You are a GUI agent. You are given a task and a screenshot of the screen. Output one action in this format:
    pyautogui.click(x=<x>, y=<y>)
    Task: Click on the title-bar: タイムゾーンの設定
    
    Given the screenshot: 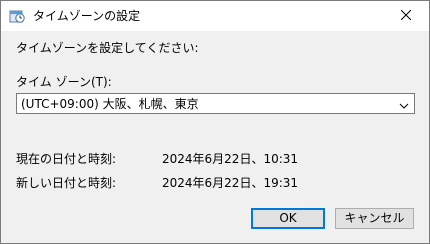 What is the action you would take?
    pyautogui.click(x=215, y=16)
    